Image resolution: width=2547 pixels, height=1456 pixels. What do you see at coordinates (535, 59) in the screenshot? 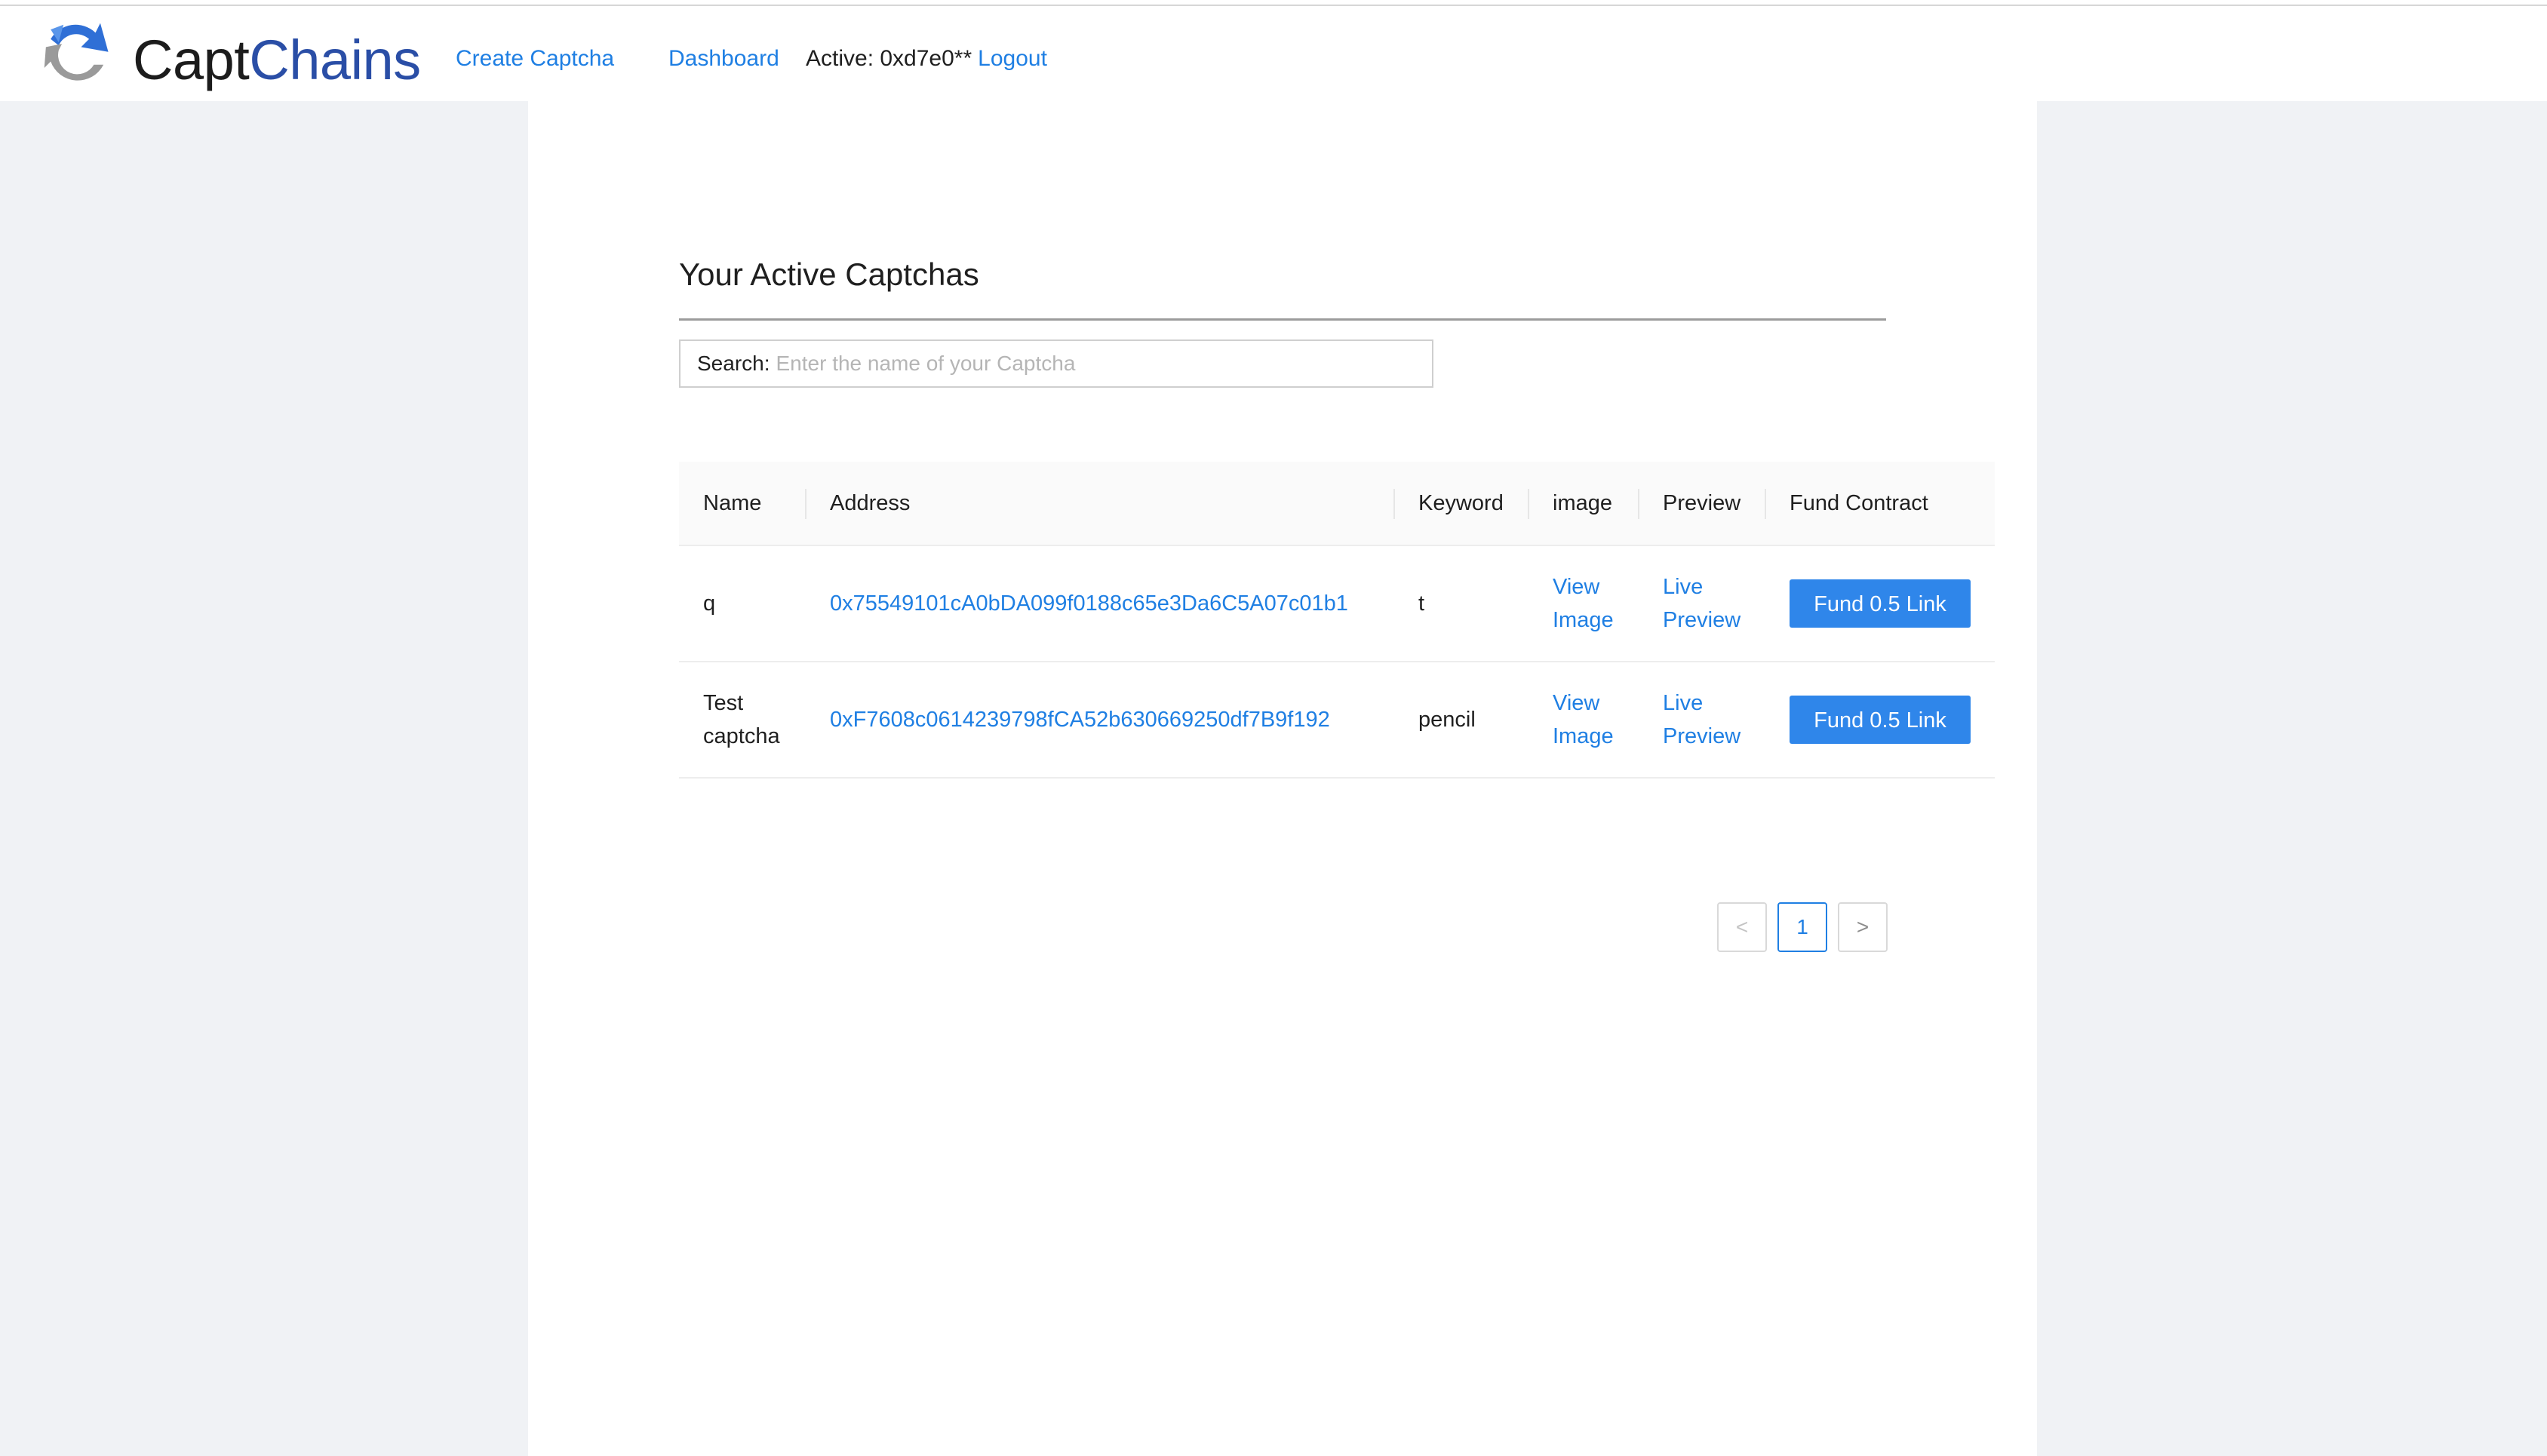
I see `nav-create-captcha: Create Captcha` at bounding box center [535, 59].